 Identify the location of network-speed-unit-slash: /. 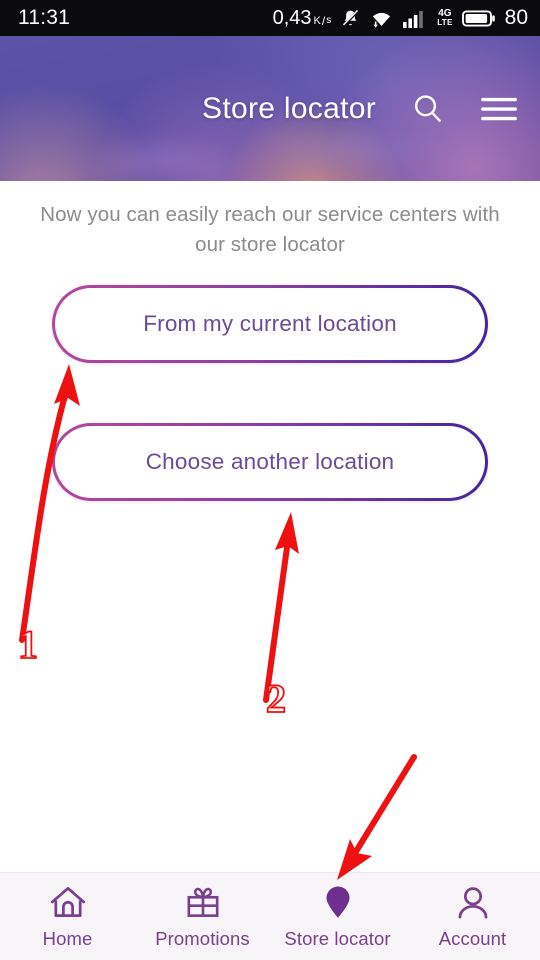
(323, 21).